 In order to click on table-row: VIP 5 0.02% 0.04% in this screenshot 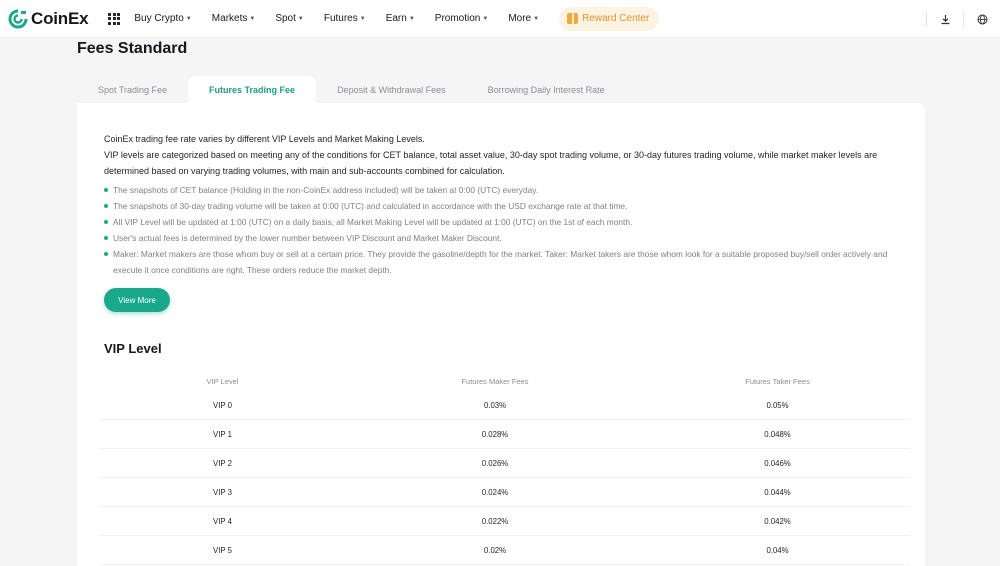, I will do `click(505, 550)`.